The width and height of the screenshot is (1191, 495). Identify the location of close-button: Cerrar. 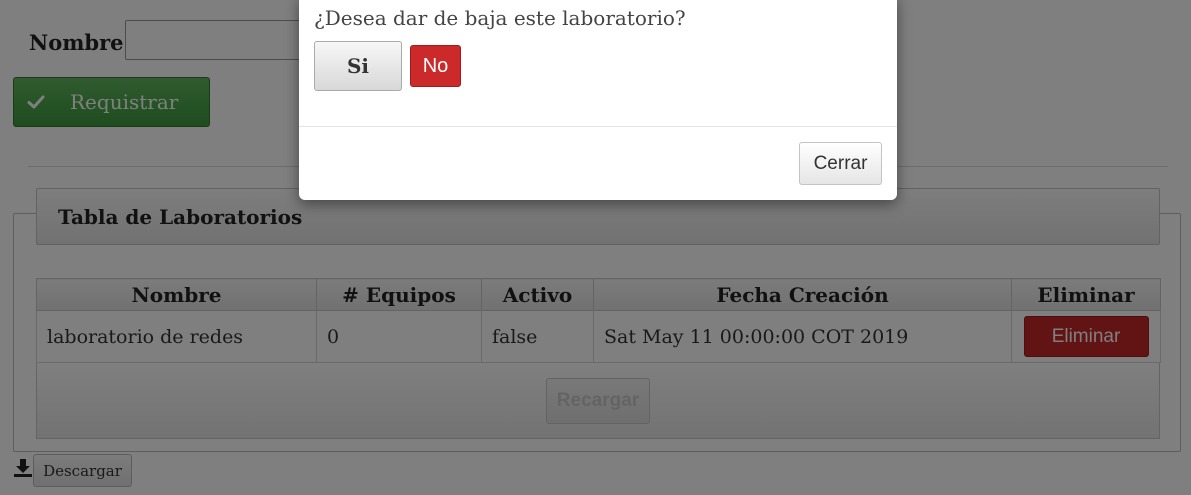
(840, 163).